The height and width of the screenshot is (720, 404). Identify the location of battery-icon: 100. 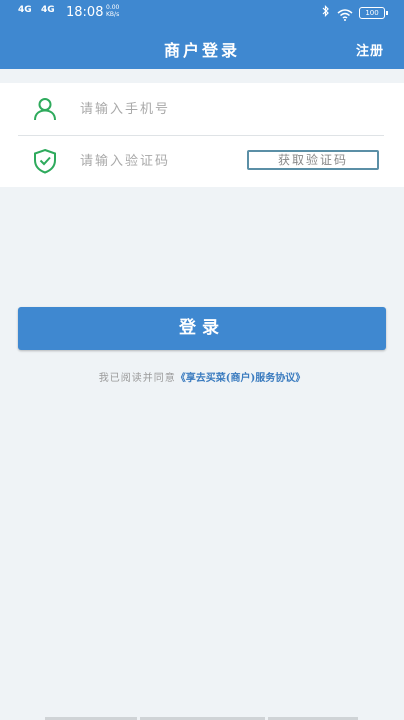
(373, 13).